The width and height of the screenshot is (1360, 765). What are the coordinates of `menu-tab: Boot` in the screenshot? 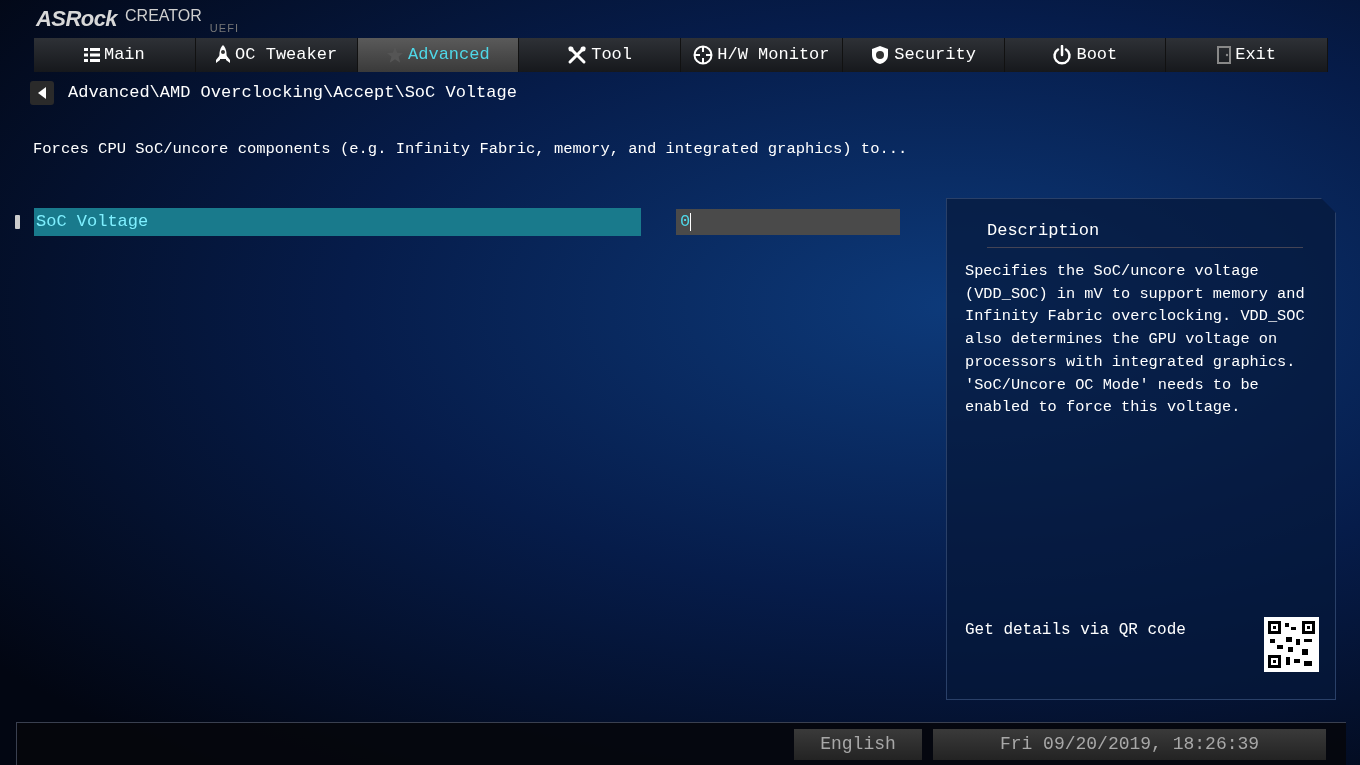 It's located at (1085, 55).